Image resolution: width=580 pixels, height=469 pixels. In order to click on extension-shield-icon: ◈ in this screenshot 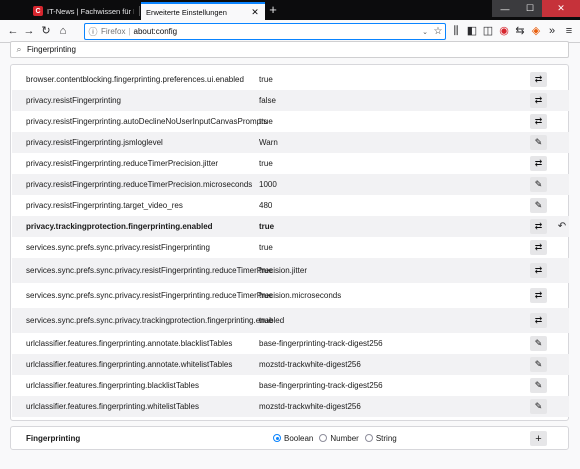, I will do `click(536, 31)`.